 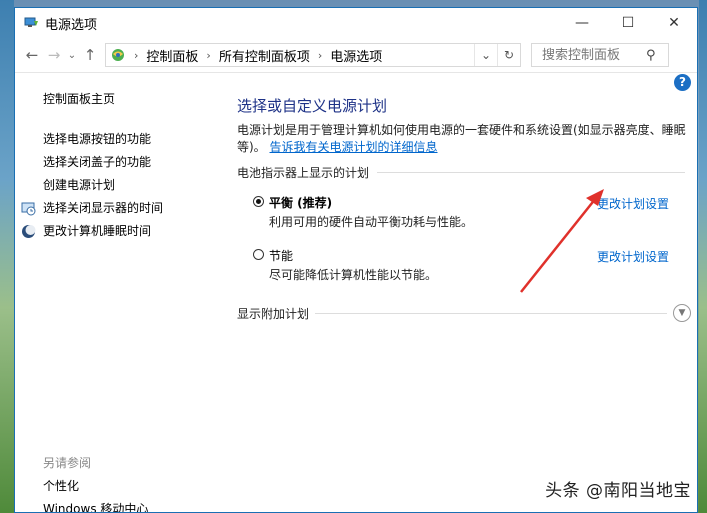 I want to click on group-header-label: 电池指示器上显示的计划, so click(x=303, y=173).